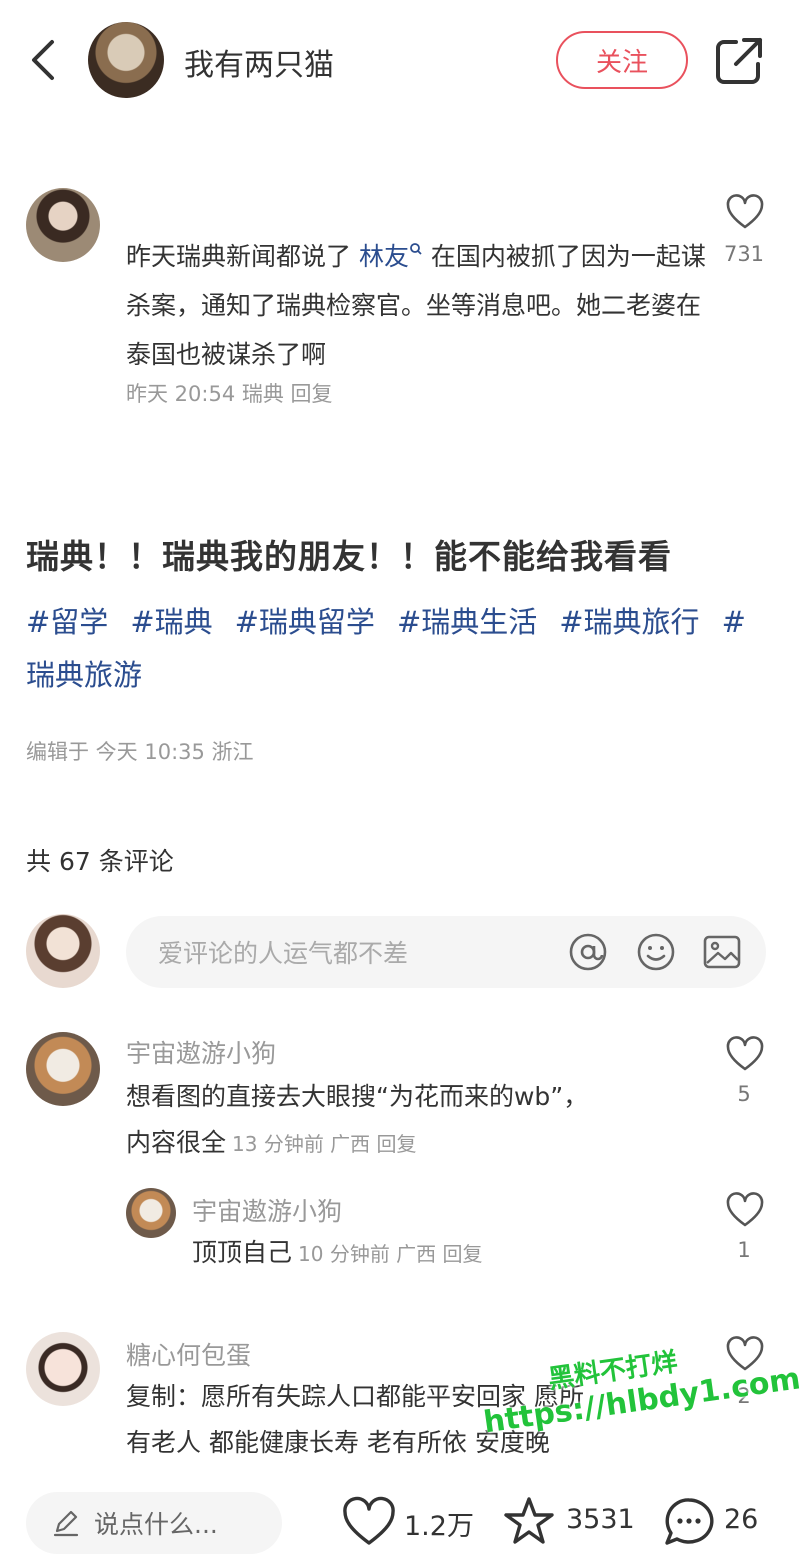 The height and width of the screenshot is (1558, 800). Describe the element at coordinates (744, 254) in the screenshot. I see `pinned-like-count: 731` at that location.